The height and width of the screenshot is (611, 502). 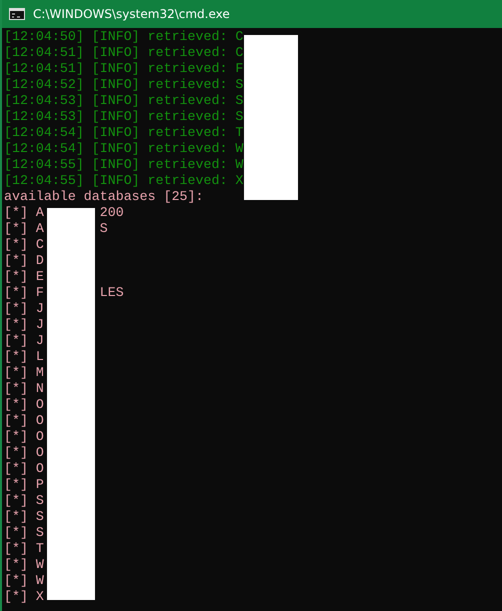 I want to click on log-line: [12:04:54] [INFO] retrieved: T, so click(x=124, y=133).